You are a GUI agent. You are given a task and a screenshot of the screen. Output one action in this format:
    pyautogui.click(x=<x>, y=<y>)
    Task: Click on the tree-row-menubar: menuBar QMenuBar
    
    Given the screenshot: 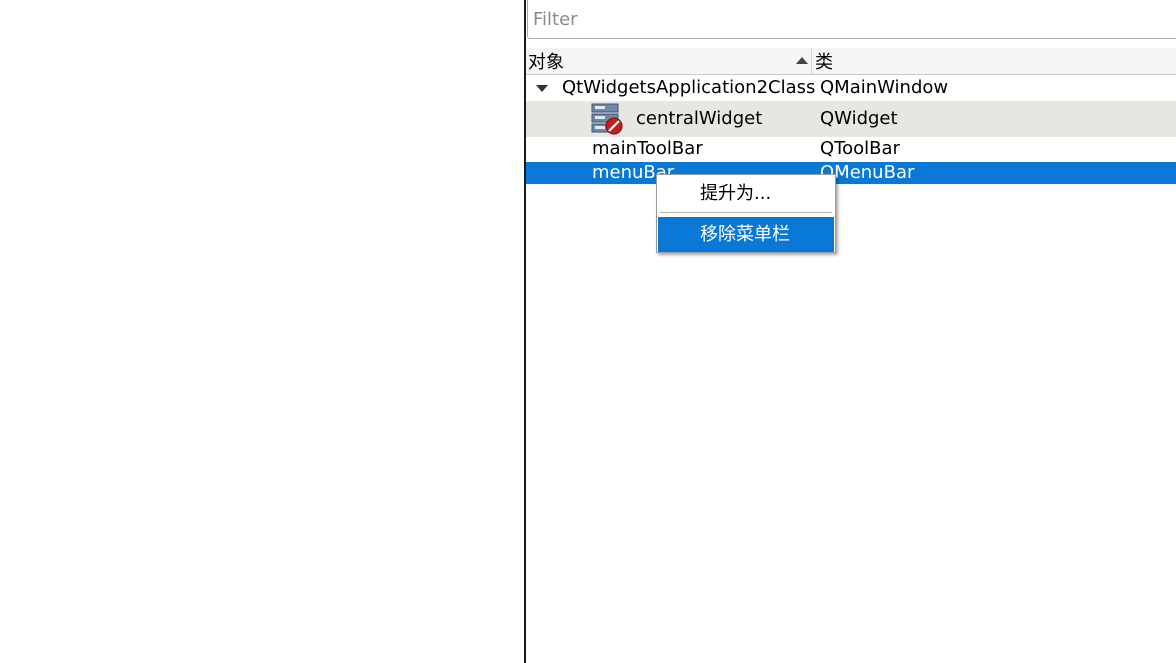 What is the action you would take?
    pyautogui.click(x=851, y=173)
    